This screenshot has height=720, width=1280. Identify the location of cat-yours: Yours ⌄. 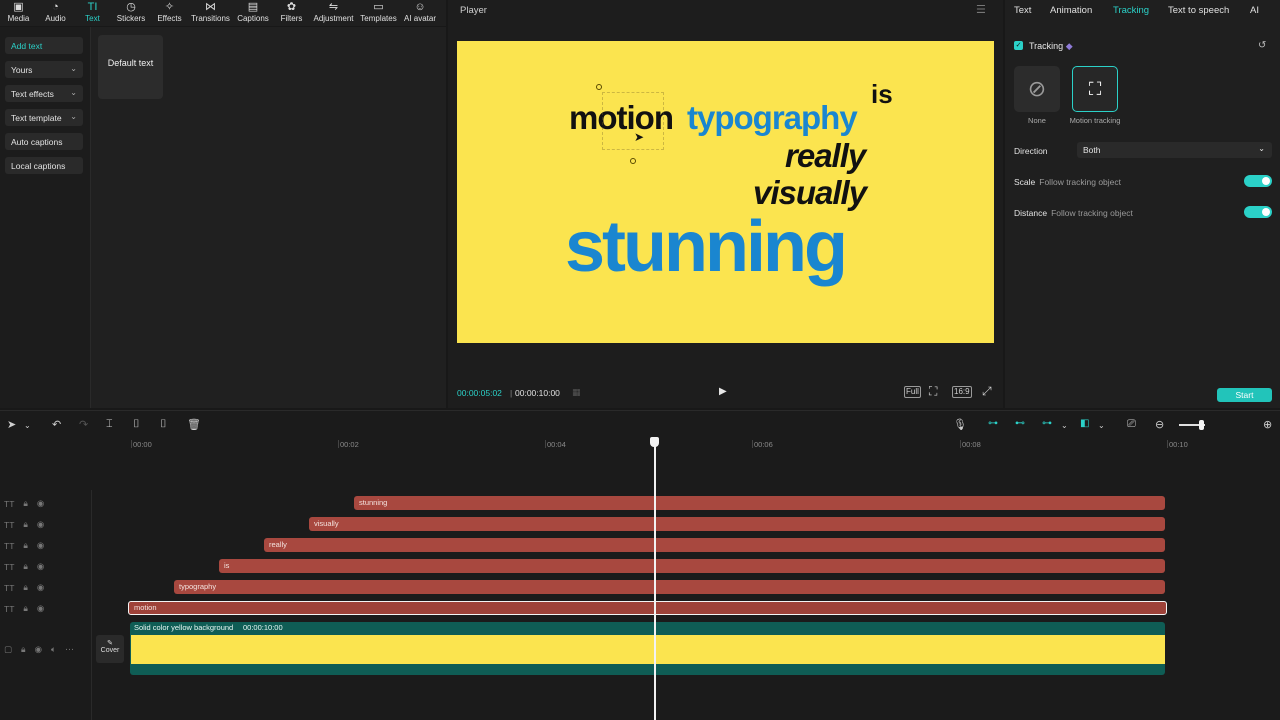
(44, 69).